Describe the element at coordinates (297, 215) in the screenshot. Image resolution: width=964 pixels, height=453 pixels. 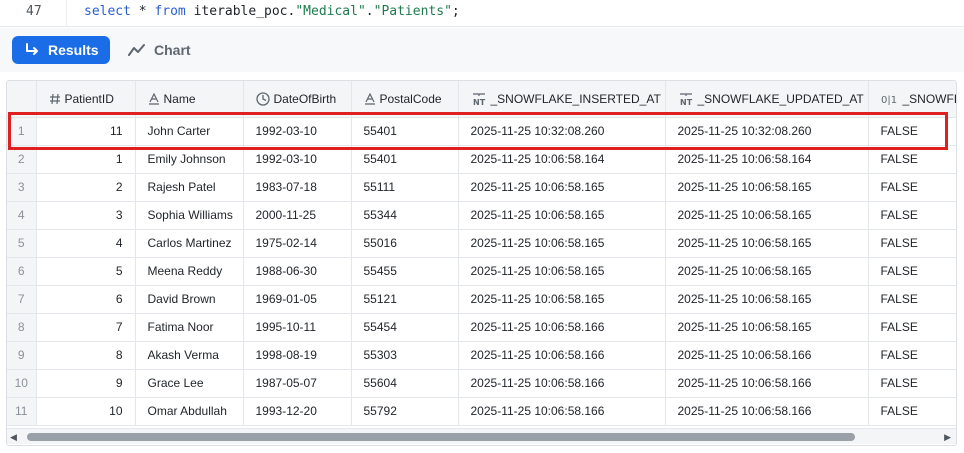
I see `cell-dateofbirth: 2000-11-25` at that location.